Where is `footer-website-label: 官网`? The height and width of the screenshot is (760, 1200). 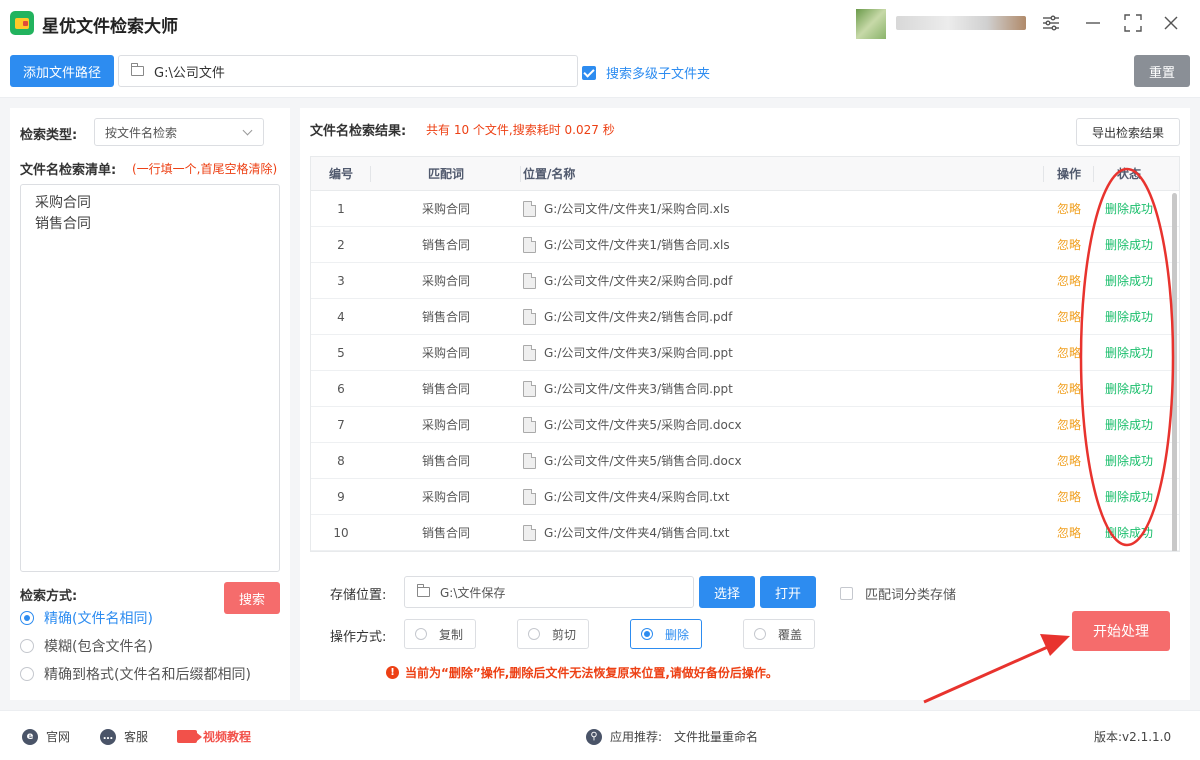
footer-website-label: 官网 is located at coordinates (58, 737).